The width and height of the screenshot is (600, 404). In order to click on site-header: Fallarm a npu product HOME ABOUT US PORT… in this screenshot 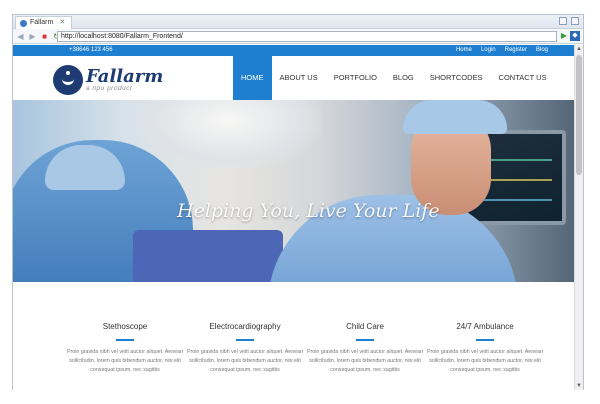, I will do `click(293, 80)`.